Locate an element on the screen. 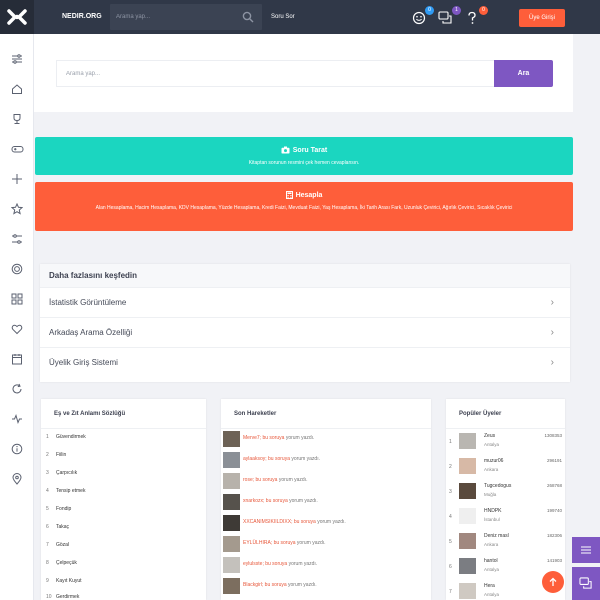 This screenshot has height=600, width=600. sidebar is located at coordinates (17, 317).